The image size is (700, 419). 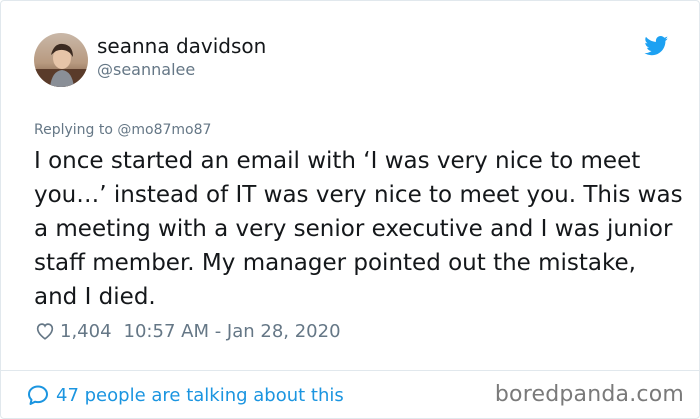 What do you see at coordinates (589, 394) in the screenshot?
I see `watermark: boredpanda.com` at bounding box center [589, 394].